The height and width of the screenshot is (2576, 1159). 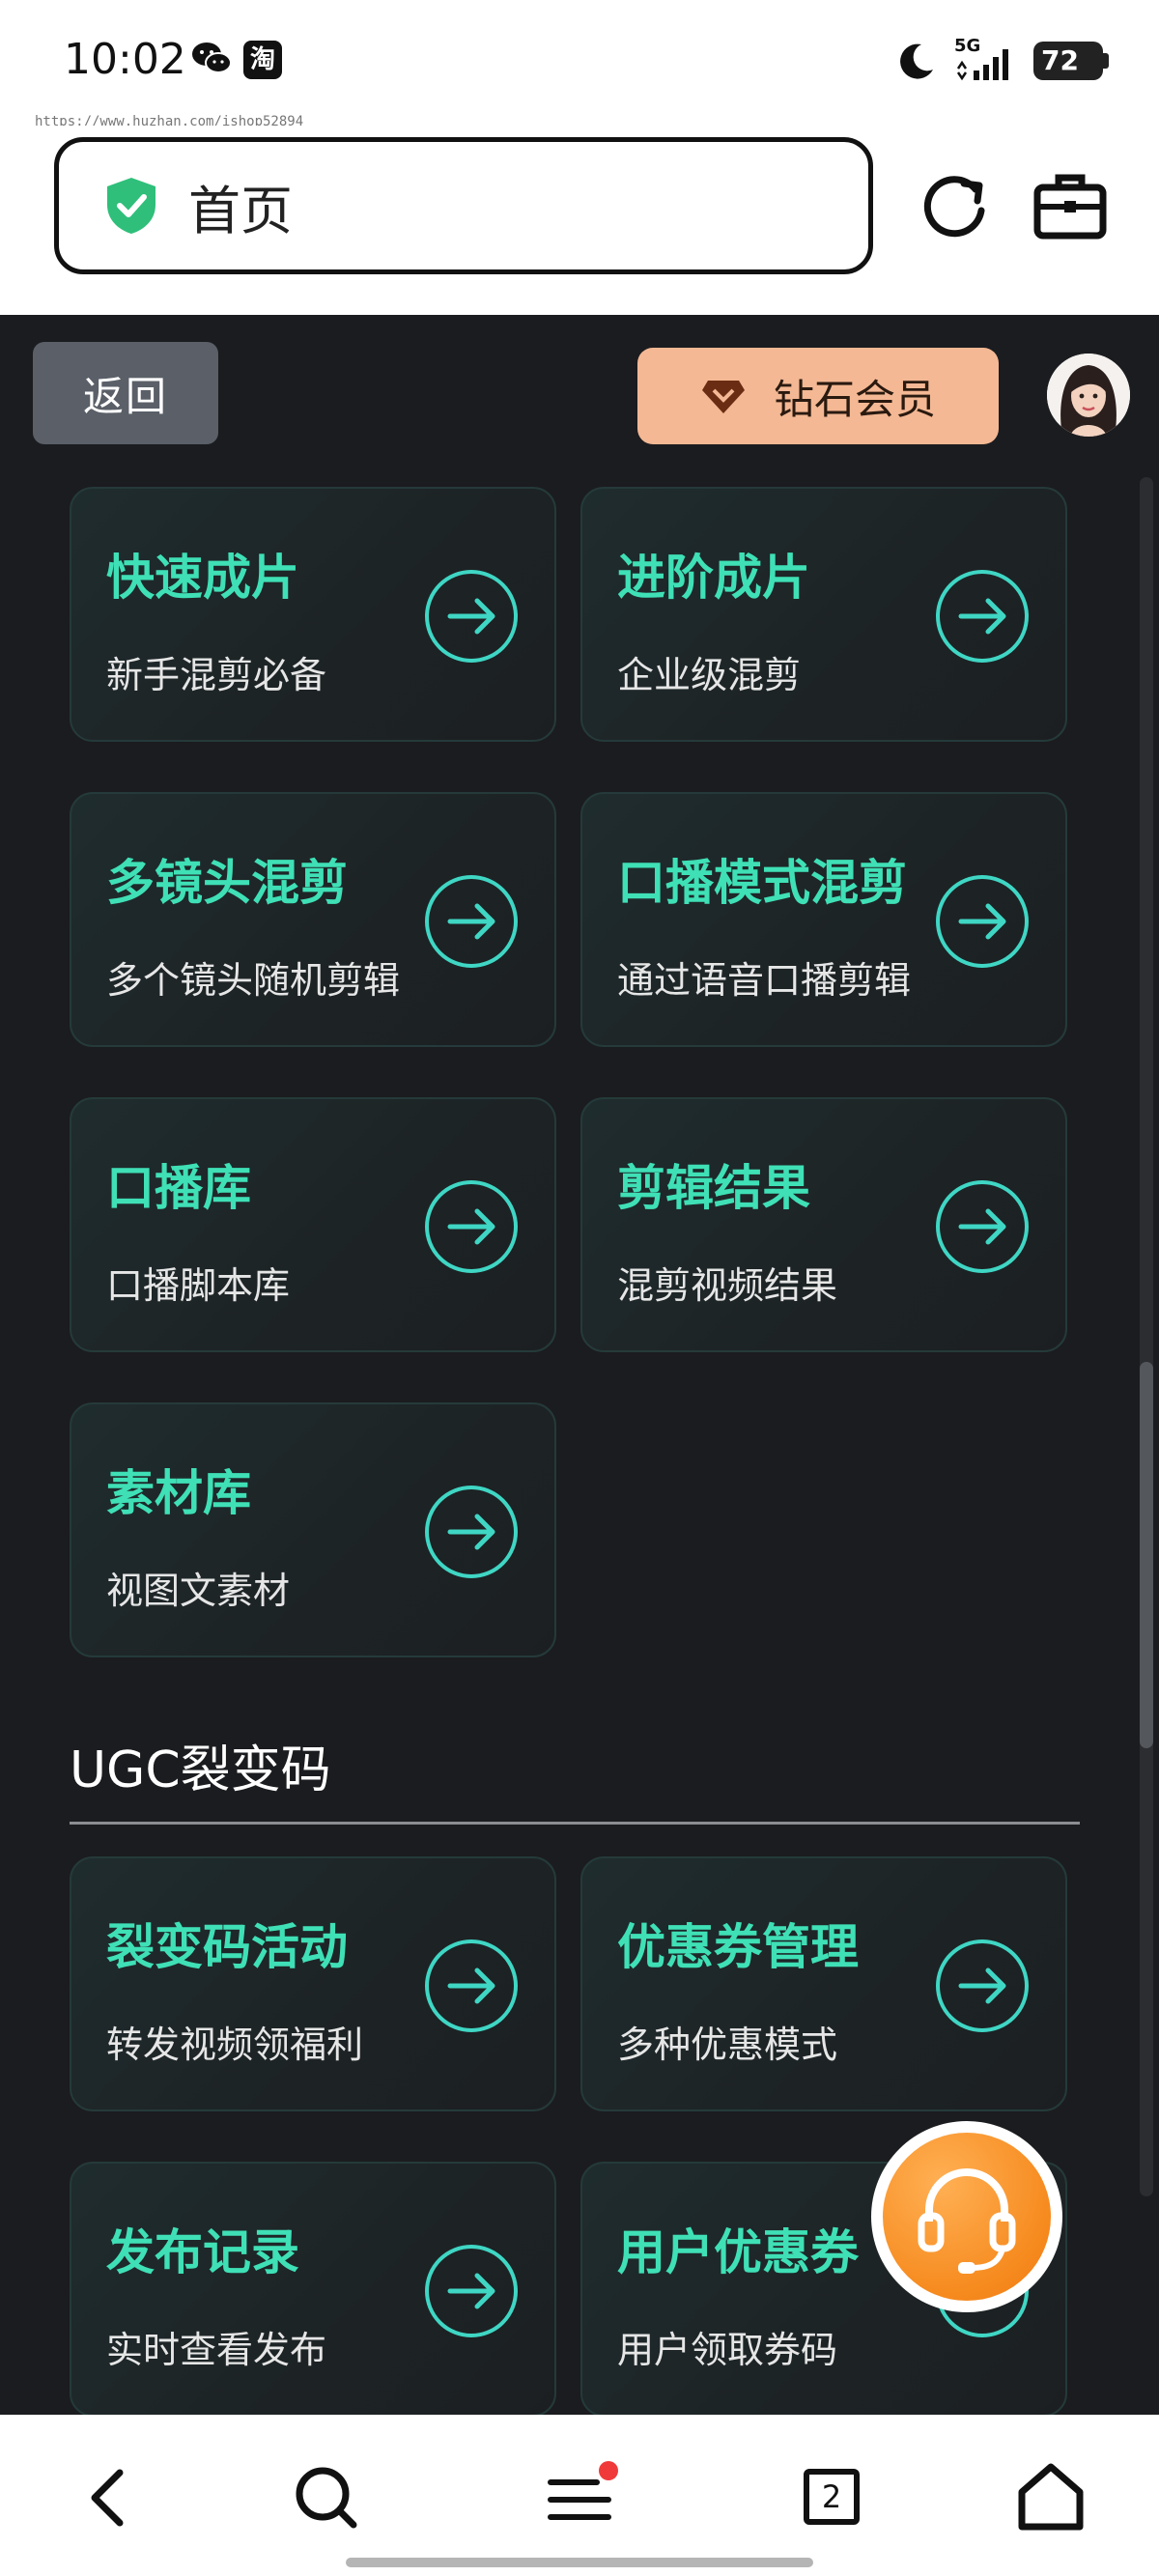 I want to click on battery-level: 72, so click(x=1060, y=60).